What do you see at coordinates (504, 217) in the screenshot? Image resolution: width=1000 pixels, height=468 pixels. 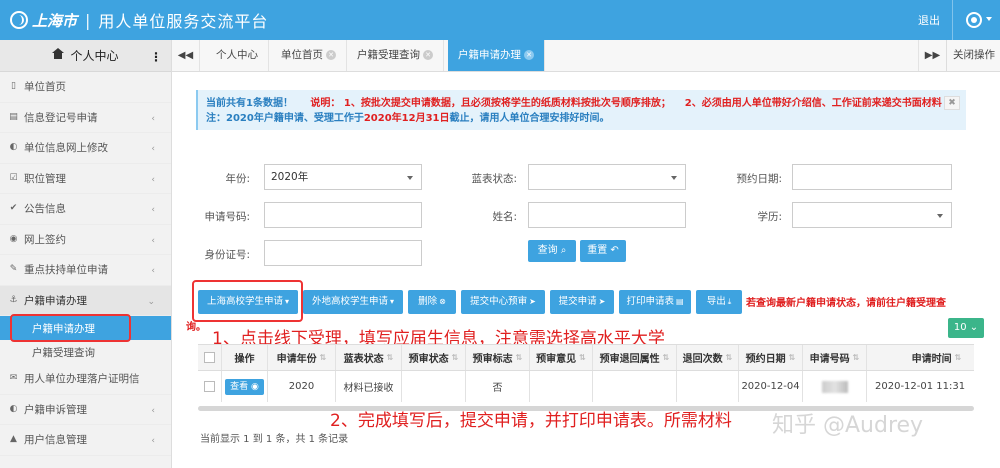 I see `name-label: 姓名:` at bounding box center [504, 217].